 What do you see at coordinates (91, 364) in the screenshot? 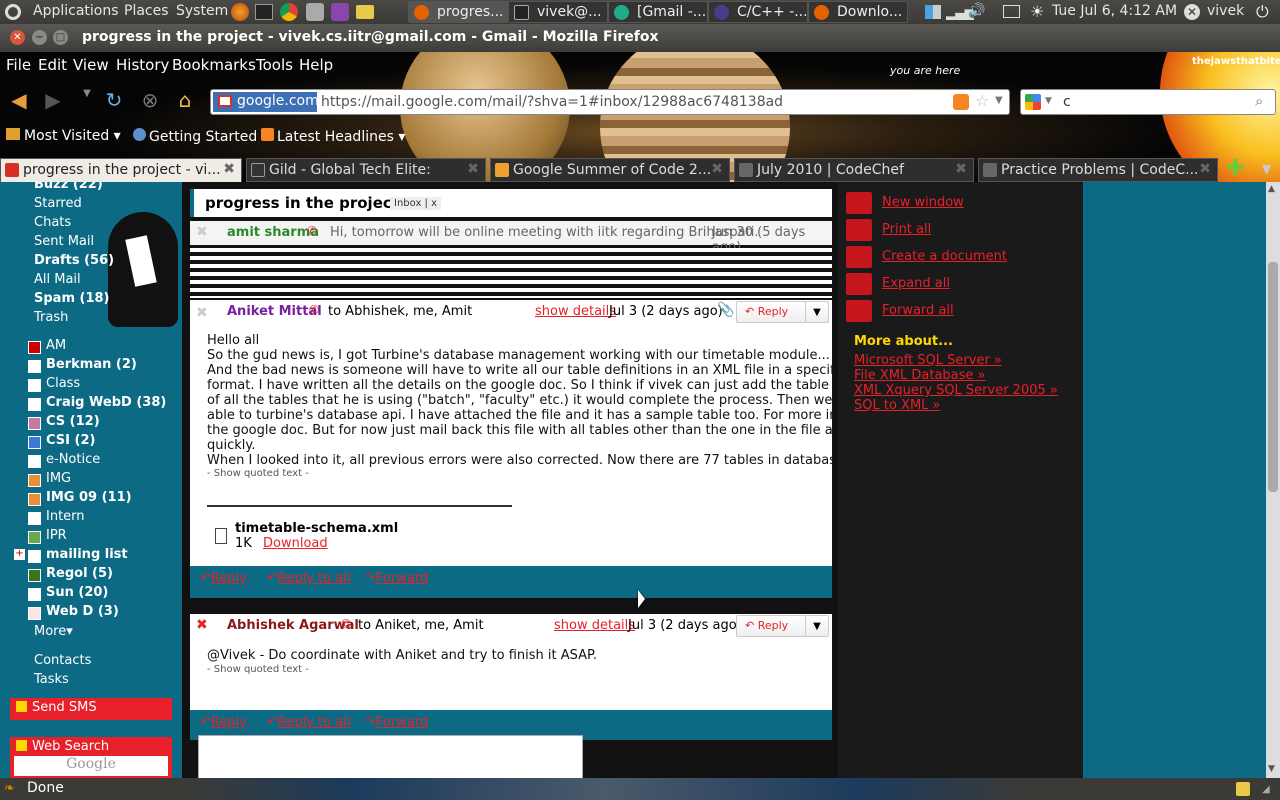
I see `label-item: Berkman (2)` at bounding box center [91, 364].